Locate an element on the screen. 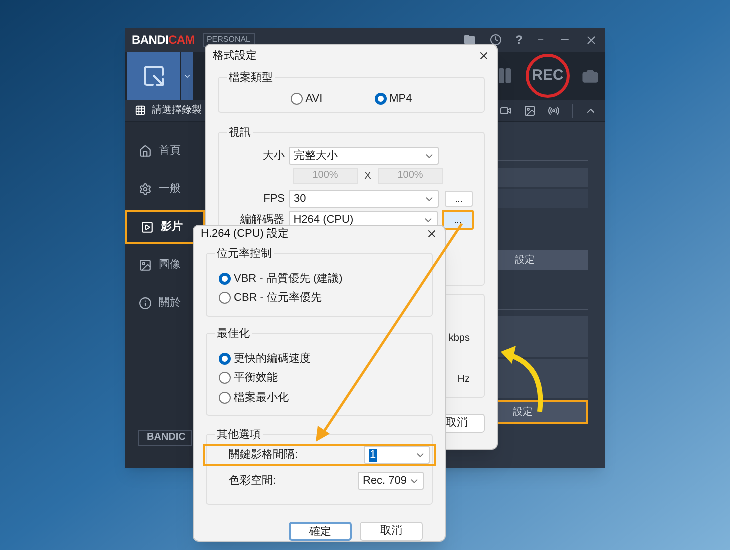  sidebar-item: 一般 is located at coordinates (165, 189).